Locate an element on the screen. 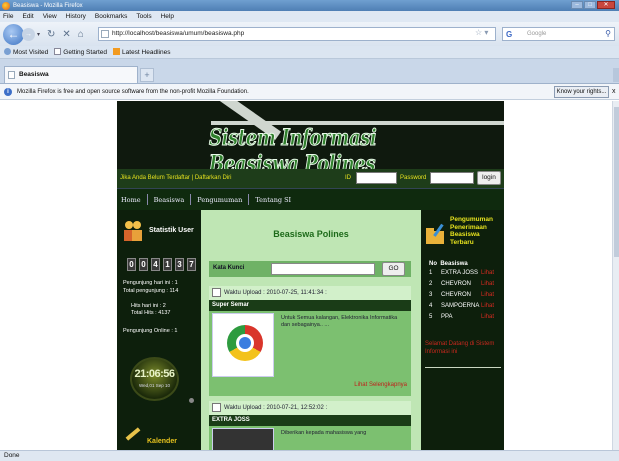  counter-digit: 3 is located at coordinates (179, 264).